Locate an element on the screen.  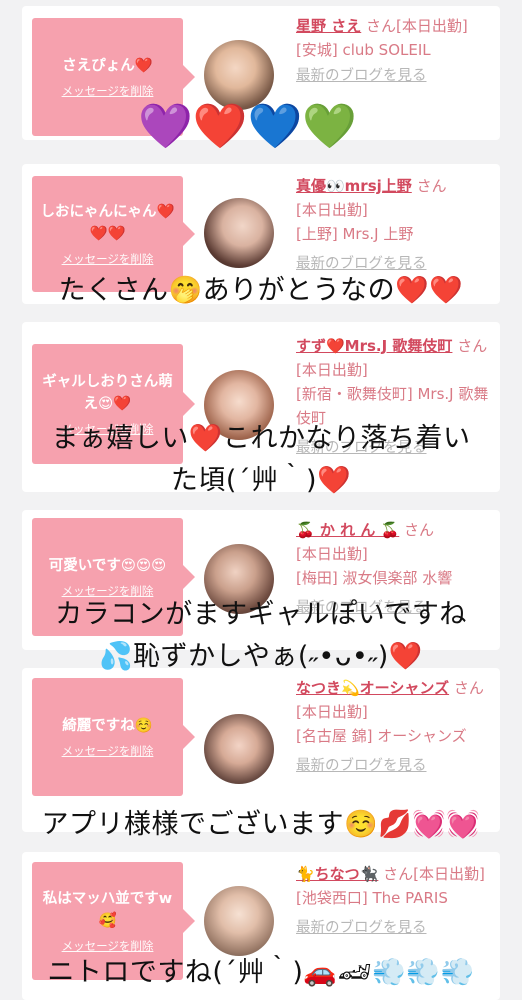
profile-name-link: すず❤️Mrs.J 歌舞伎町 is located at coordinates (374, 346).